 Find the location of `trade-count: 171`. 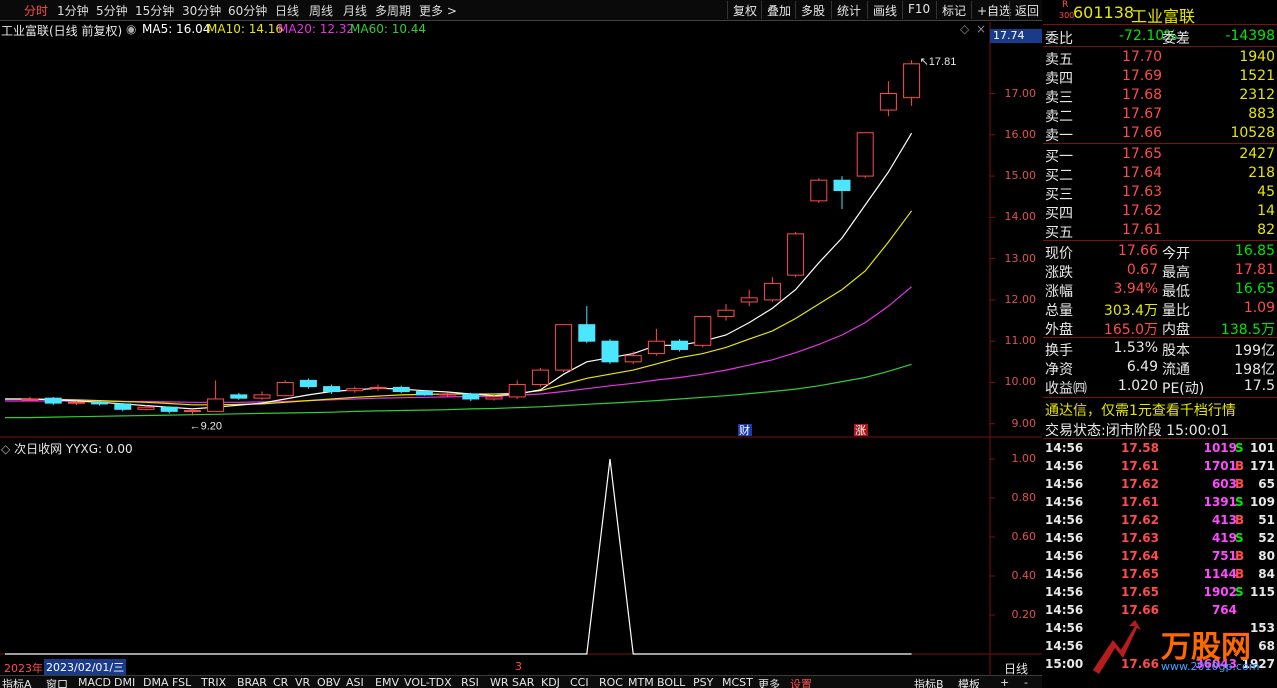

trade-count: 171 is located at coordinates (1262, 466).